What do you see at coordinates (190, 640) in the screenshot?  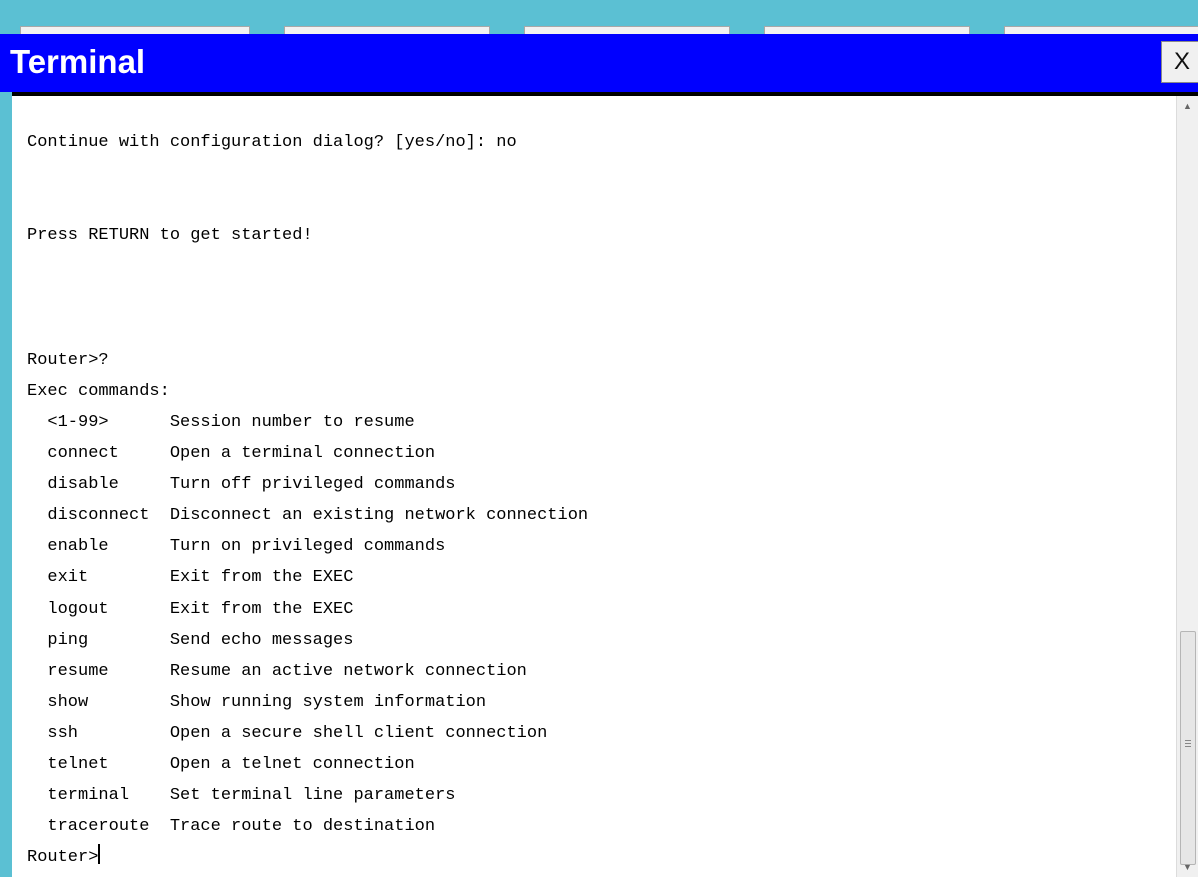 I see `terminal-line: ping Send echo messages` at bounding box center [190, 640].